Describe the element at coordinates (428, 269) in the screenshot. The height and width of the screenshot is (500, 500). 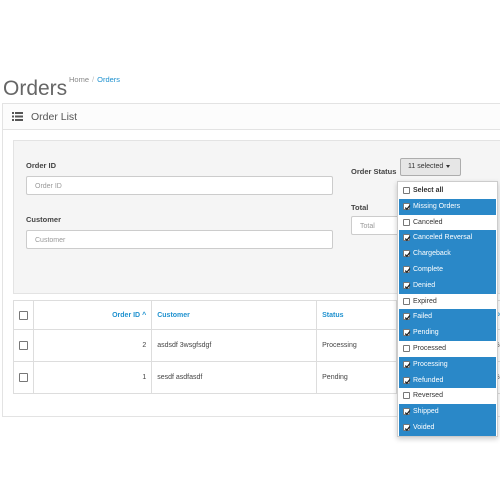
I see `status-option-label: Complete` at that location.